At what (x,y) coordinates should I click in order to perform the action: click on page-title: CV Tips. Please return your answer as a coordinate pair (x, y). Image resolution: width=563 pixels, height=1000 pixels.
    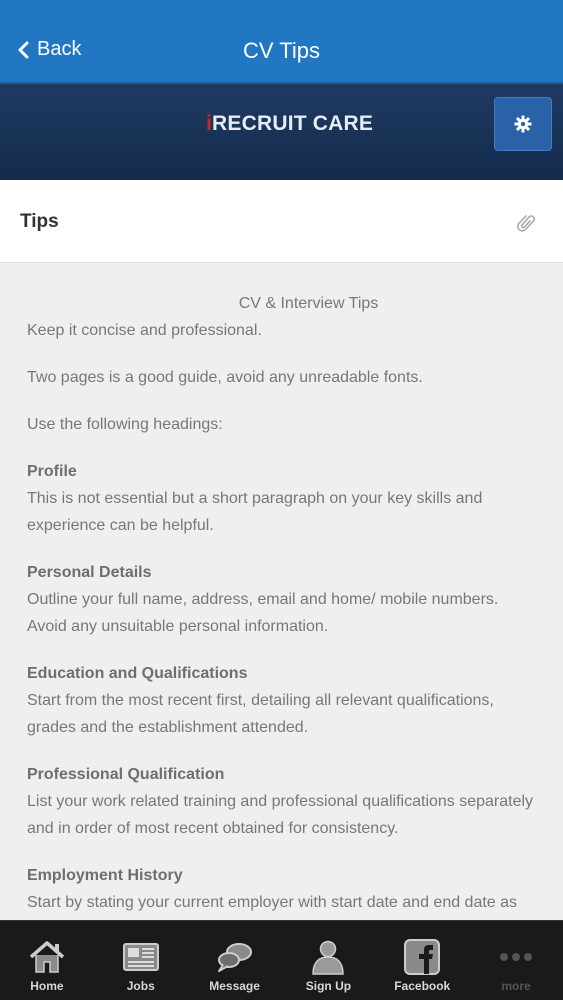
    Looking at the image, I should click on (281, 50).